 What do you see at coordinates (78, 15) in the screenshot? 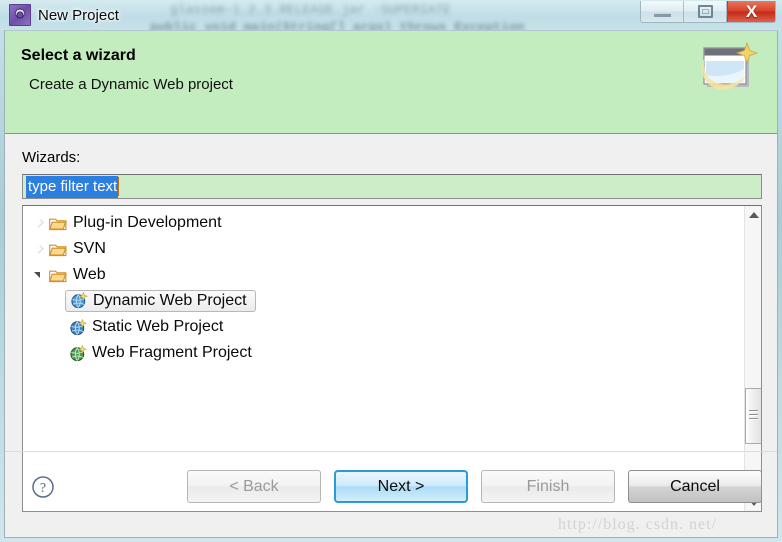
I see `window-title: New Project` at bounding box center [78, 15].